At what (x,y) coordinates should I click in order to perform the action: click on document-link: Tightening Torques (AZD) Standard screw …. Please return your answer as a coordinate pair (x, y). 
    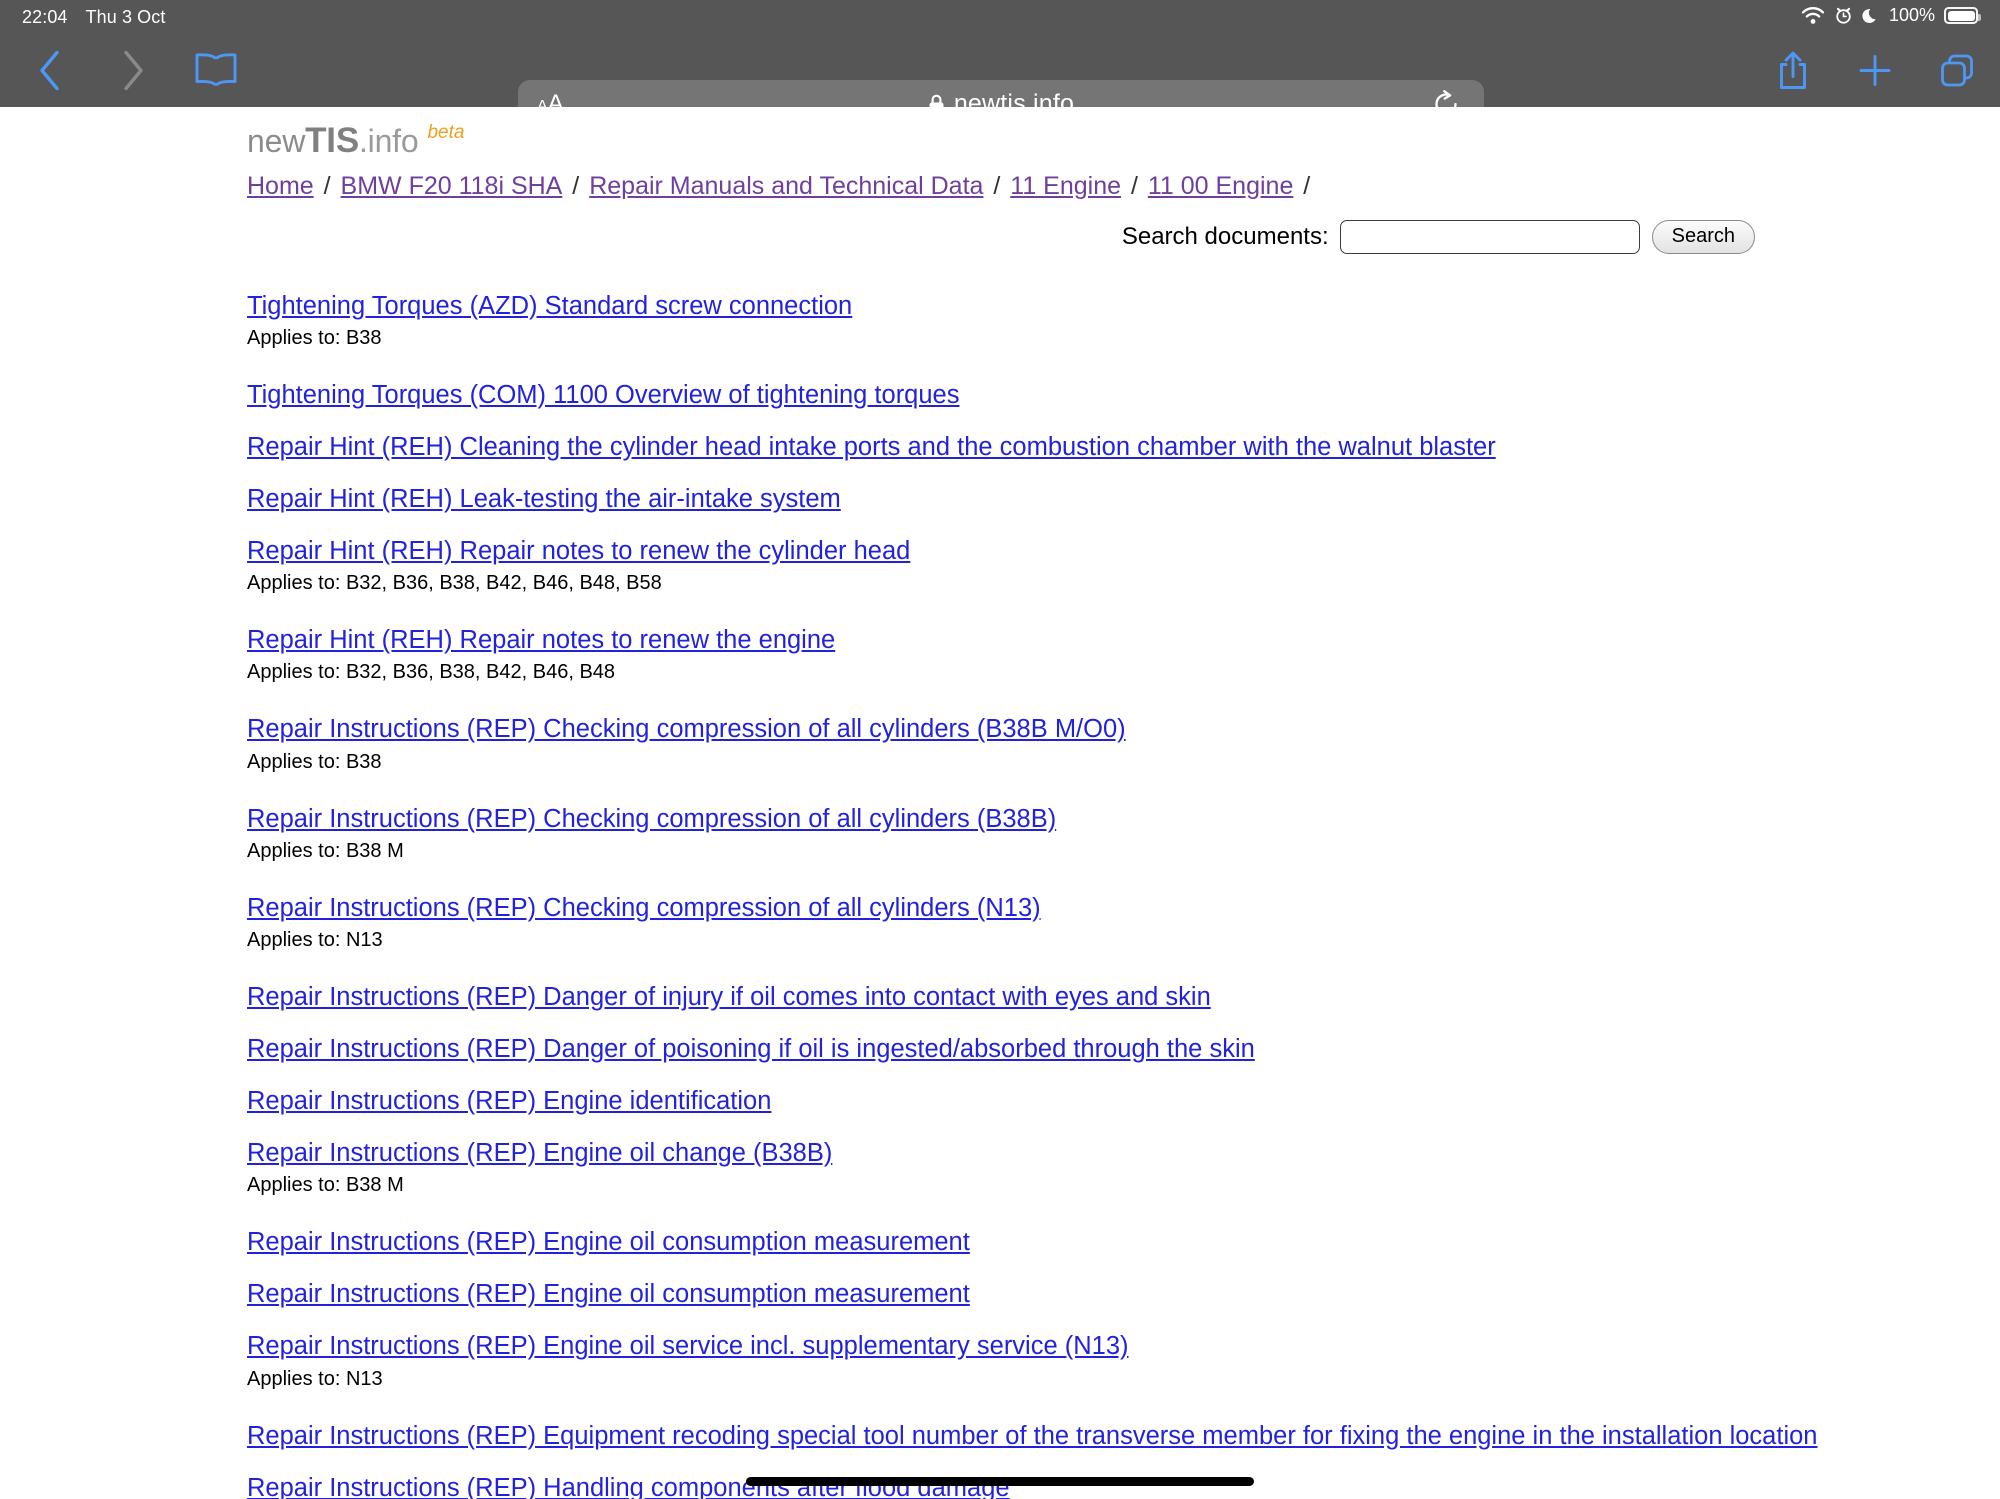
    Looking at the image, I should click on (549, 306).